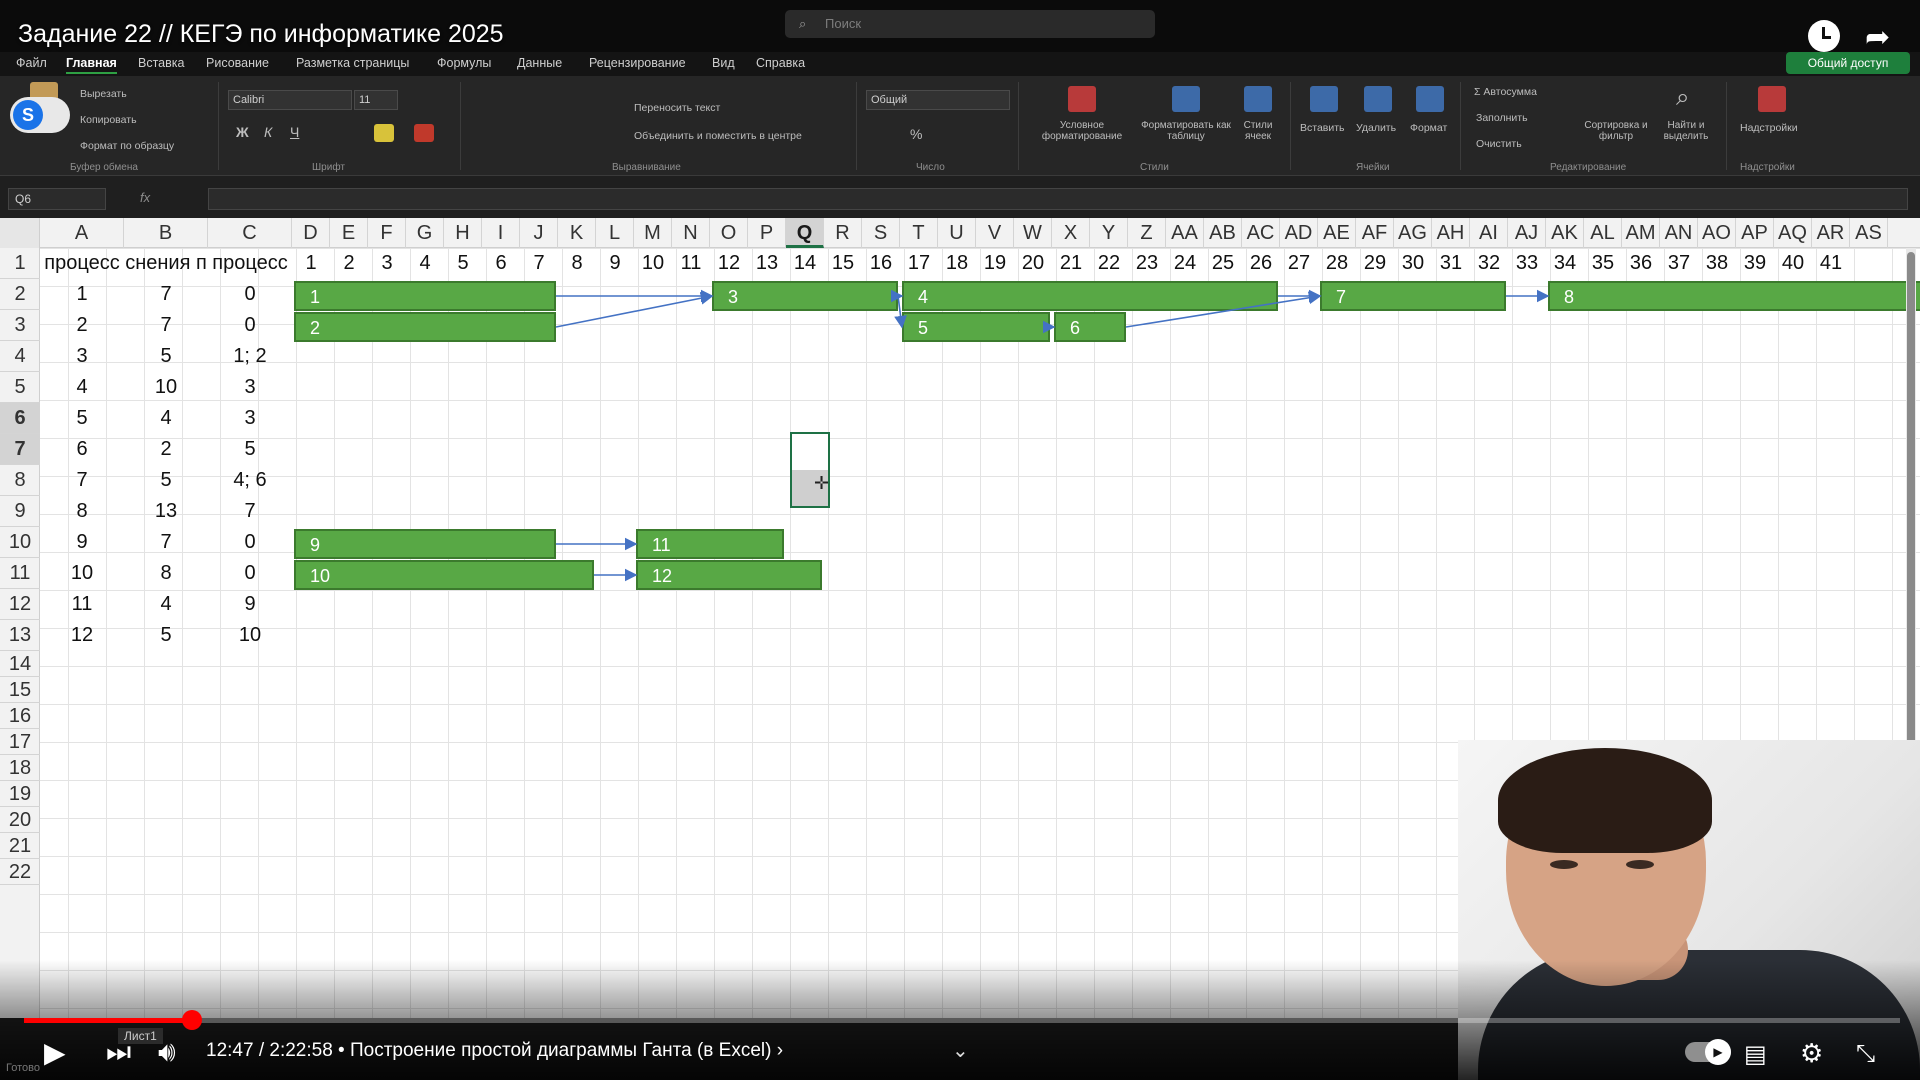 This screenshot has width=1920, height=1080. What do you see at coordinates (960, 1050) in the screenshot?
I see `chevron-down-icon: ⌄` at bounding box center [960, 1050].